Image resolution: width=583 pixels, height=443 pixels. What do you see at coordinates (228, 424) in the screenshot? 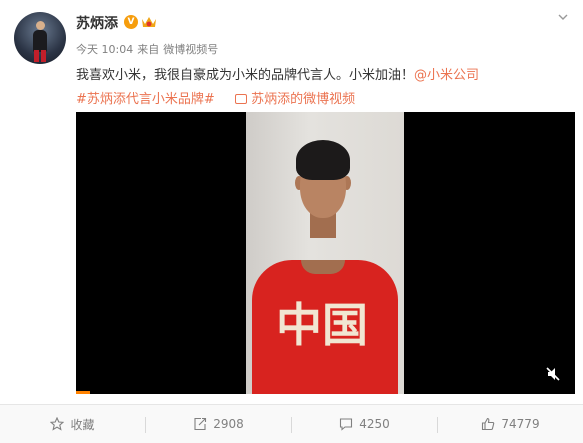
I see `repost-count: 2908` at bounding box center [228, 424].